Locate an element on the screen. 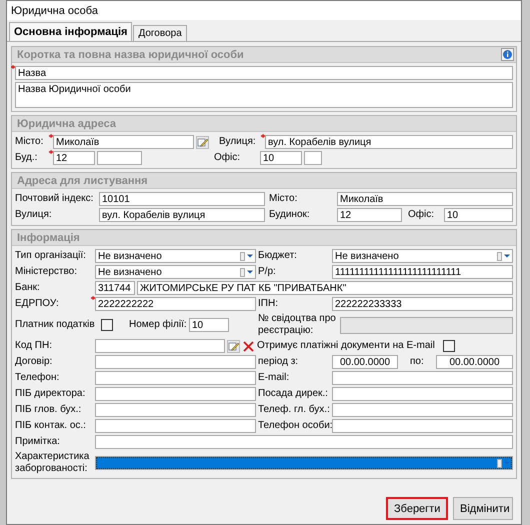 The height and width of the screenshot is (525, 530). field-label: Буд.: is located at coordinates (26, 158).